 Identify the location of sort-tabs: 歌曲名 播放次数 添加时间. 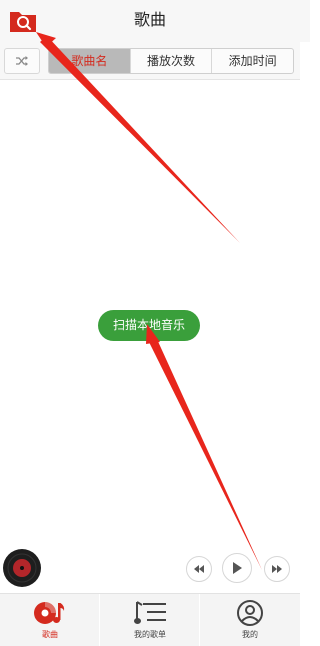
(171, 61).